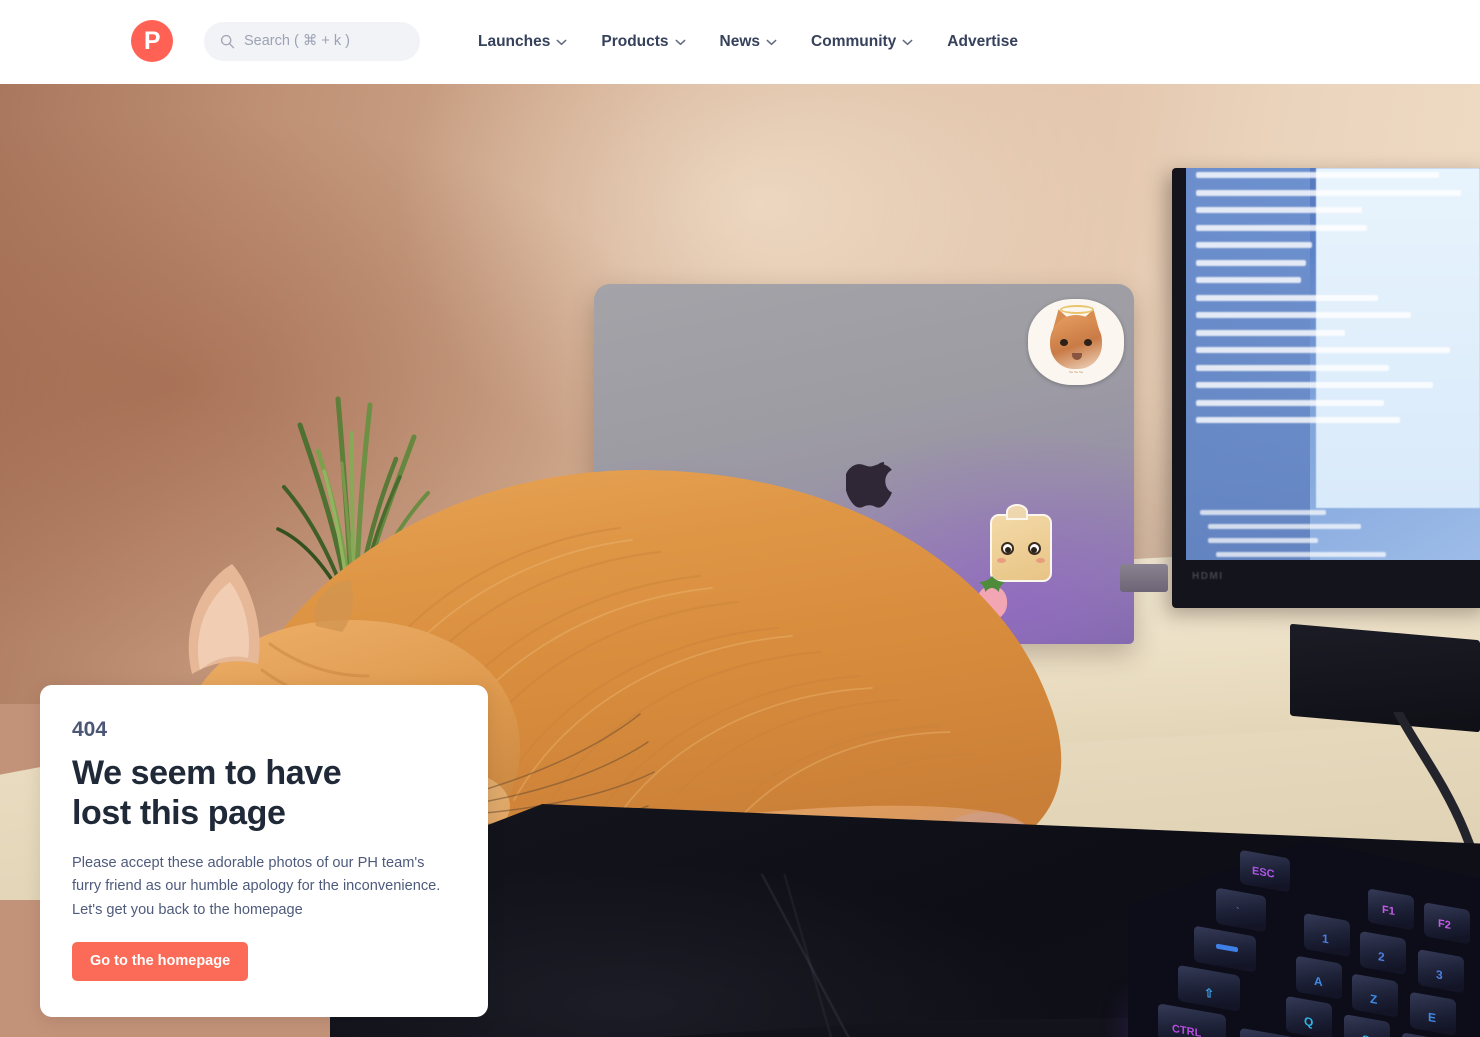 This screenshot has height=1037, width=1480. Describe the element at coordinates (1432, 1017) in the screenshot. I see `svg-text: E` at that location.